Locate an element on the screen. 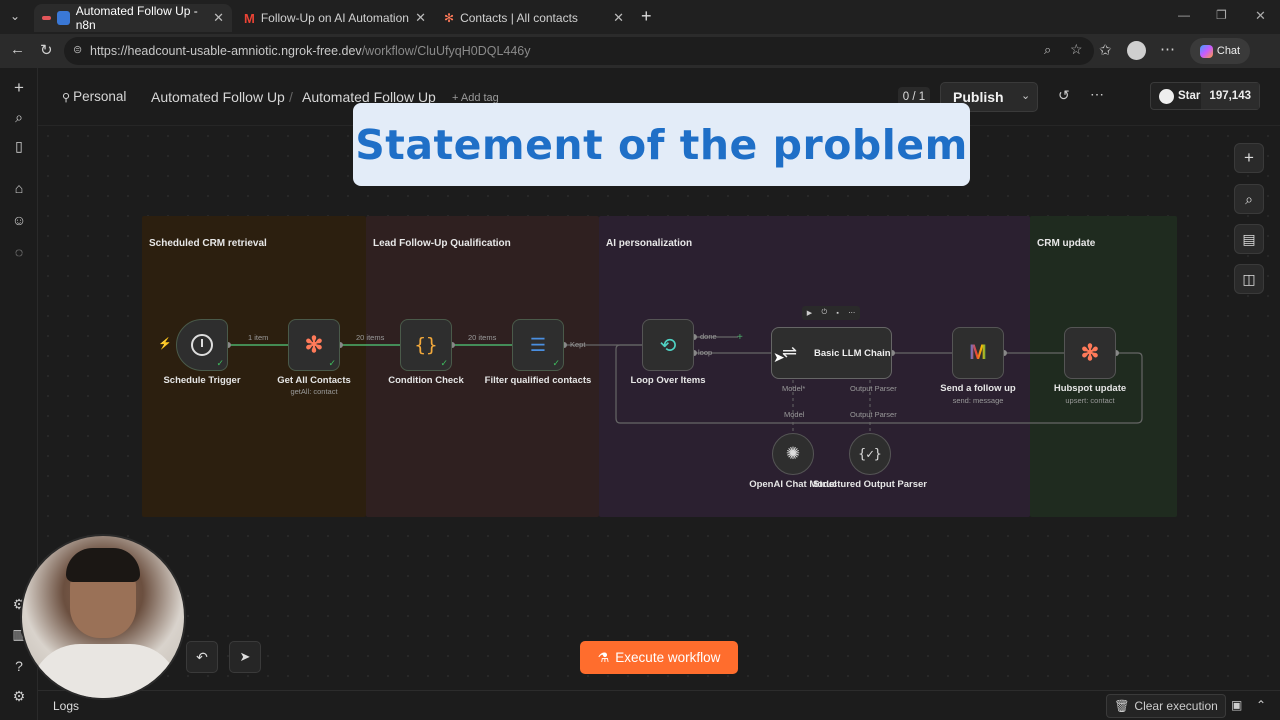  tab-list-chevron-icon: ⌄ is located at coordinates (15, 16).